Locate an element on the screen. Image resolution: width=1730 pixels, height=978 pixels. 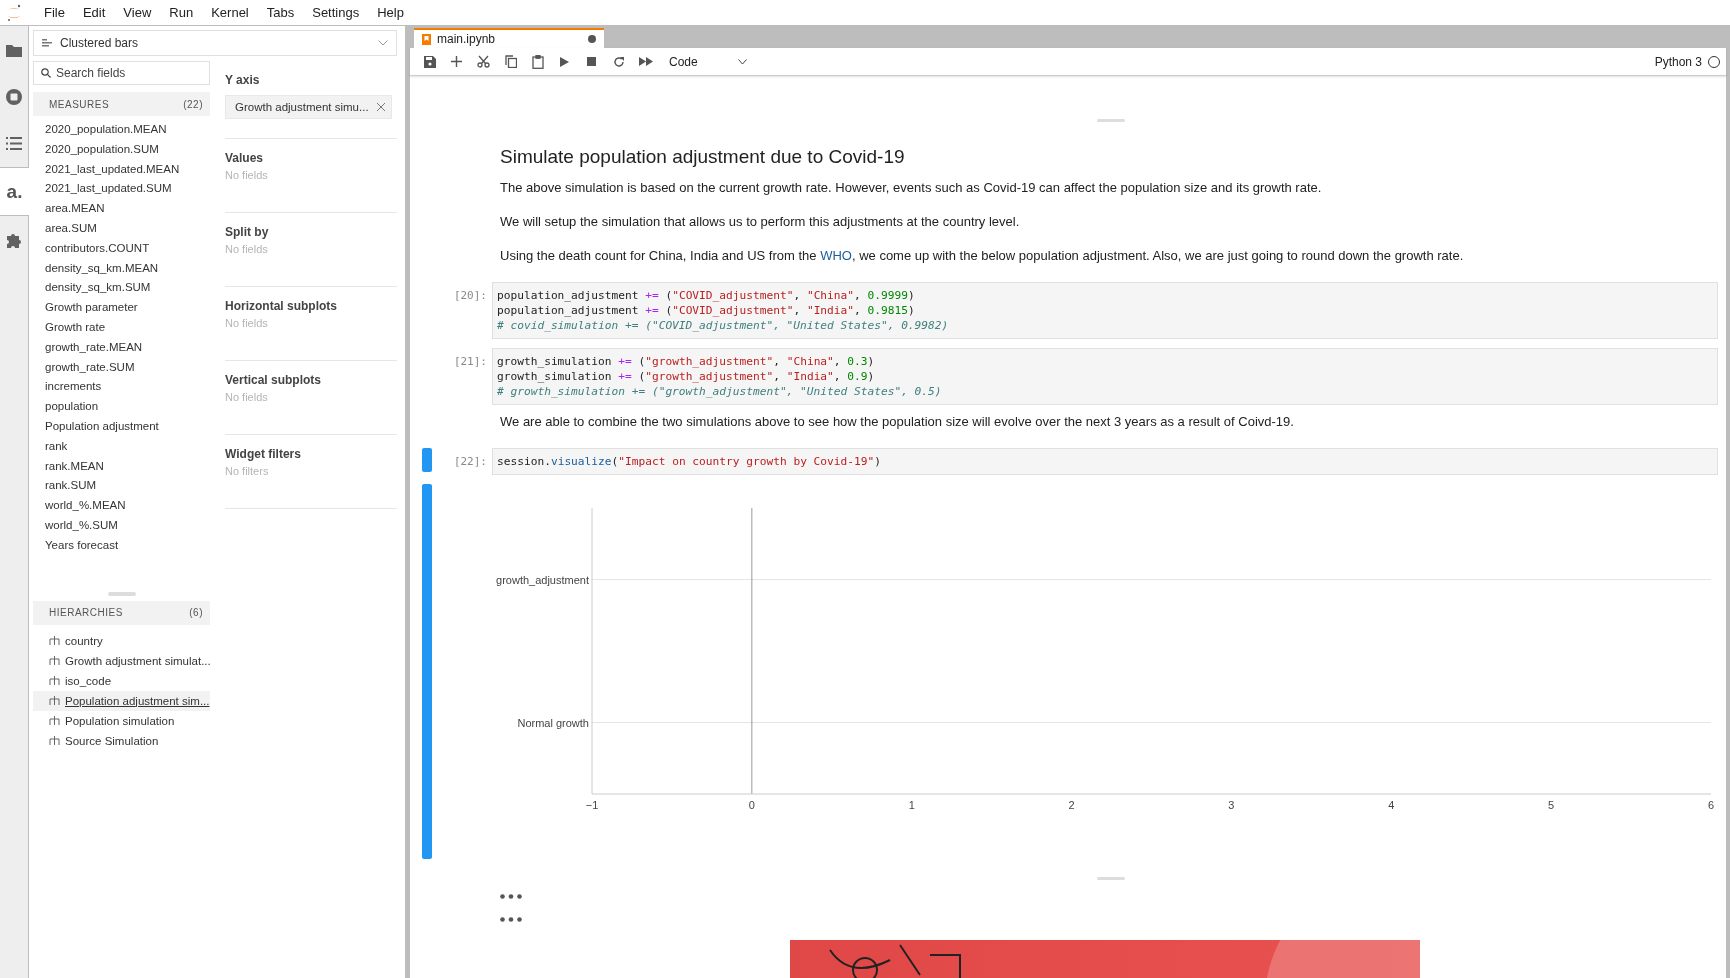
paragraph: We are able to combine the two simulations above to see how the population size will evolve over the next 3 years as a result of Coivd-19. is located at coordinates (897, 422).